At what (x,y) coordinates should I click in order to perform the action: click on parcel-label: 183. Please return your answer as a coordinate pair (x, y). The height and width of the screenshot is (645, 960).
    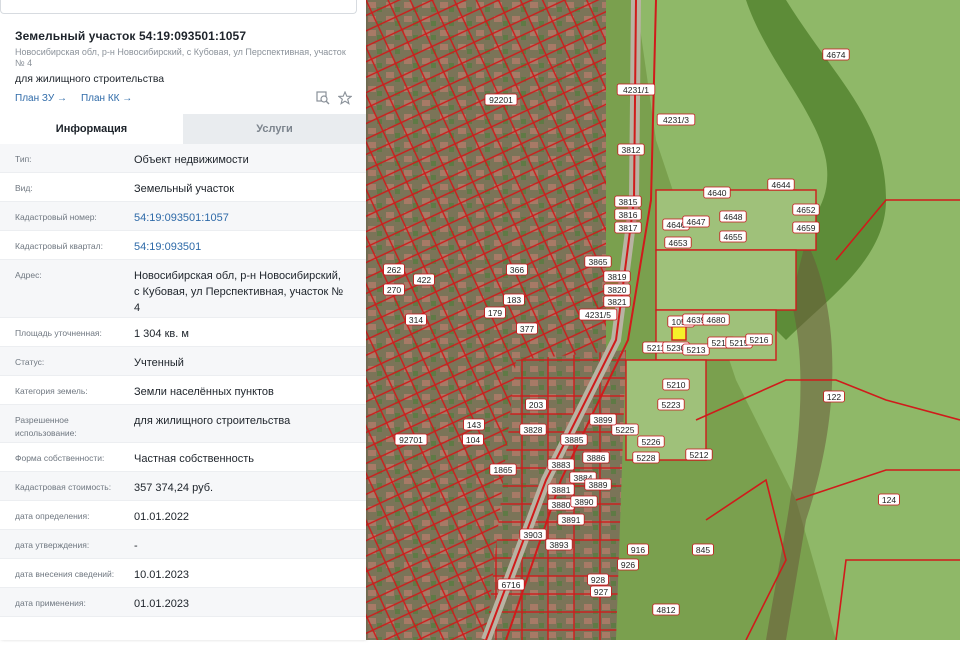
    Looking at the image, I should click on (514, 299).